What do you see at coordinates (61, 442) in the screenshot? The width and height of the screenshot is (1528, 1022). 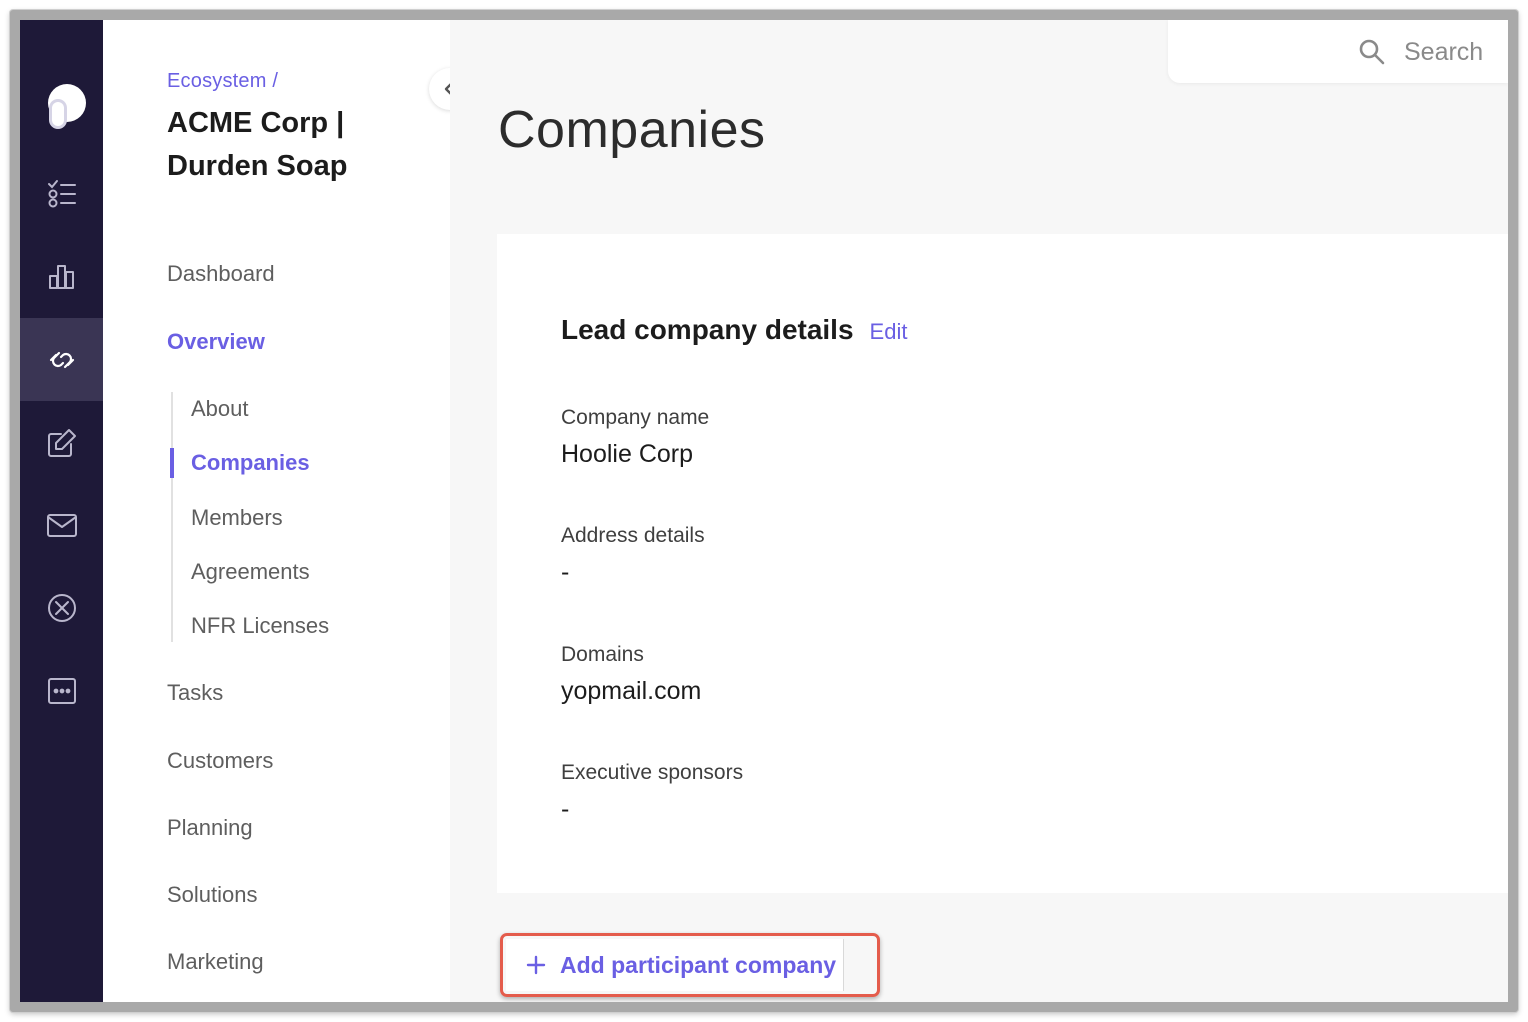 I see `edit-icon` at bounding box center [61, 442].